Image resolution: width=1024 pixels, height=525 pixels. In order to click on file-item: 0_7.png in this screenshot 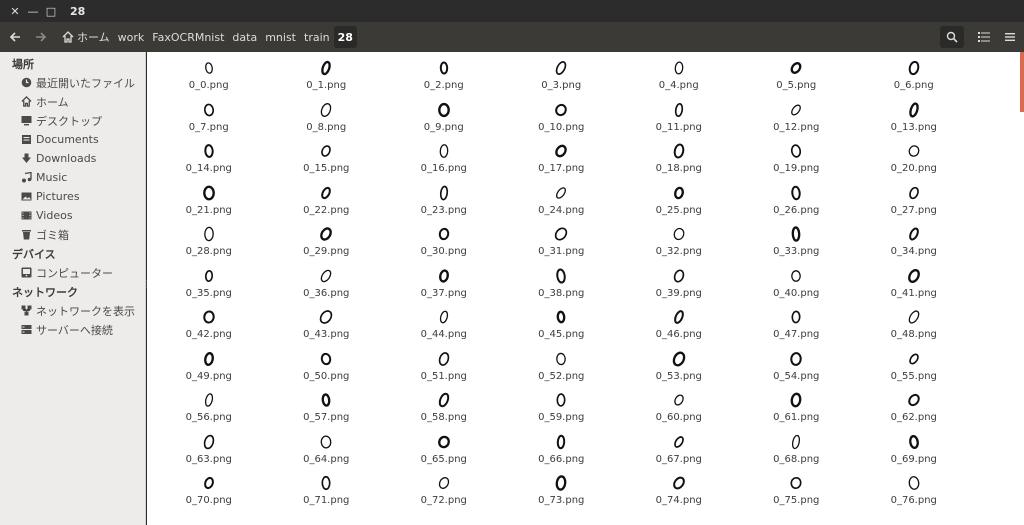, I will do `click(209, 119)`.